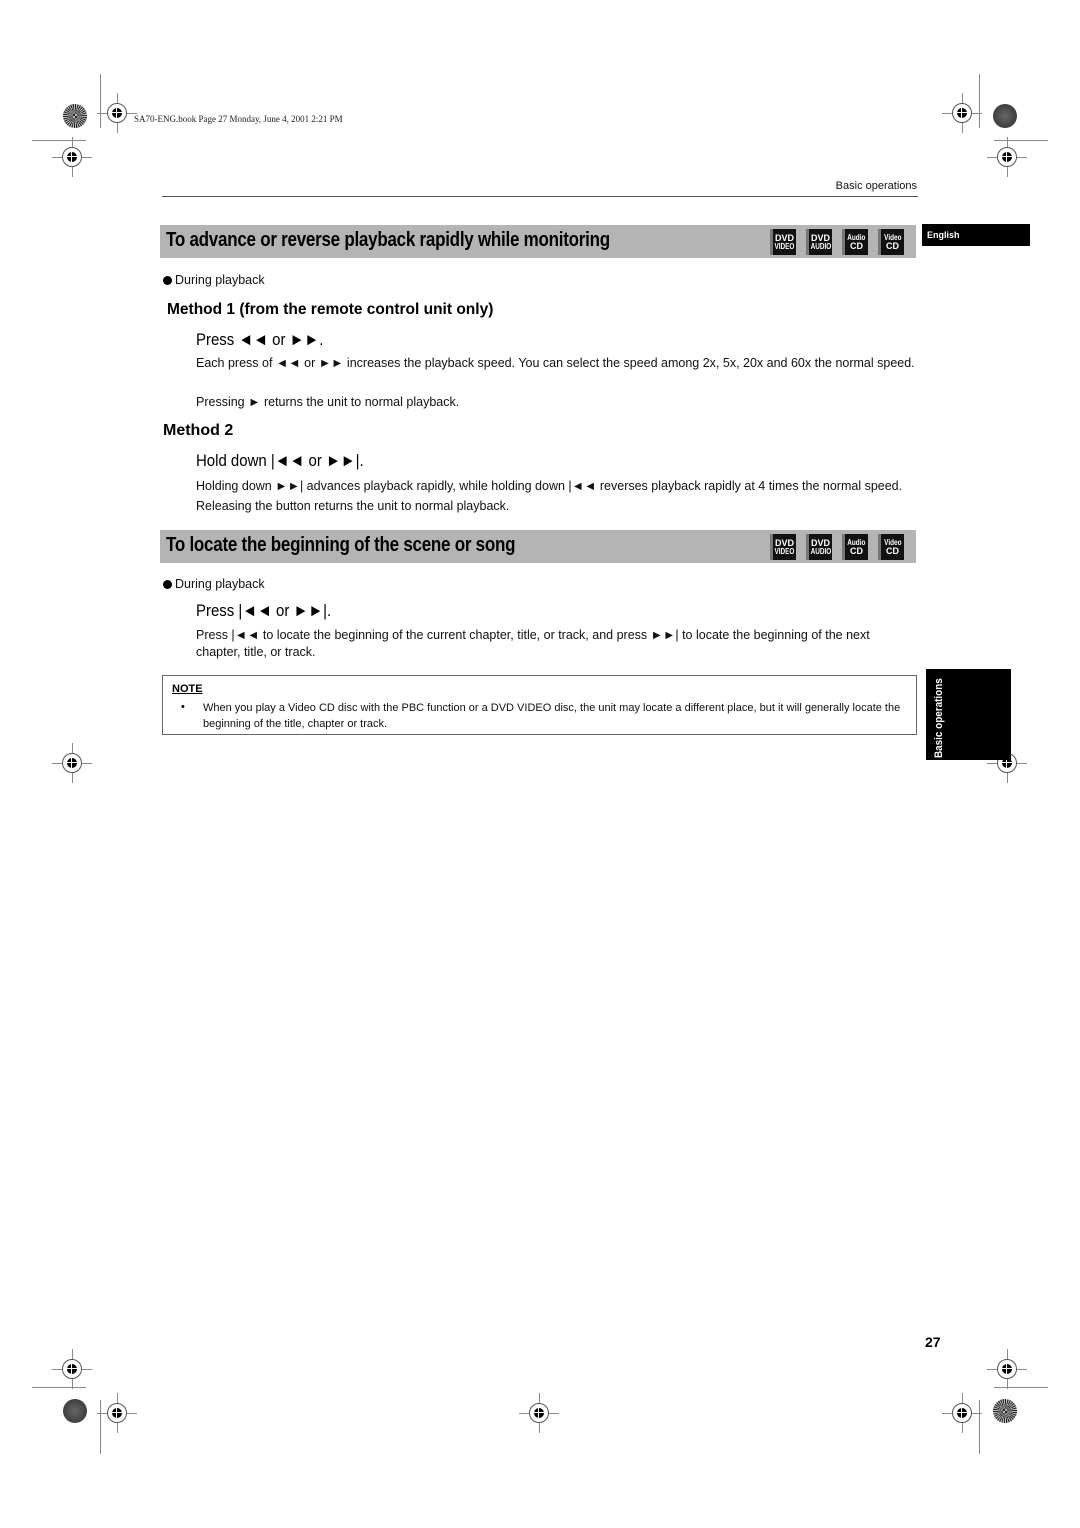  Describe the element at coordinates (187, 689) in the screenshot. I see `note-label: NOTE` at that location.